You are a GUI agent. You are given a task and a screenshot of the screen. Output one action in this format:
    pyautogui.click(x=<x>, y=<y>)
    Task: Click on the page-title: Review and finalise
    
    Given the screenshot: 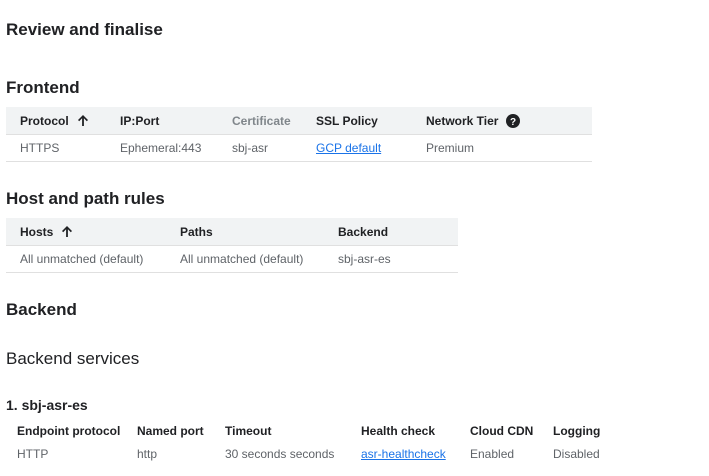 What is the action you would take?
    pyautogui.click(x=84, y=29)
    